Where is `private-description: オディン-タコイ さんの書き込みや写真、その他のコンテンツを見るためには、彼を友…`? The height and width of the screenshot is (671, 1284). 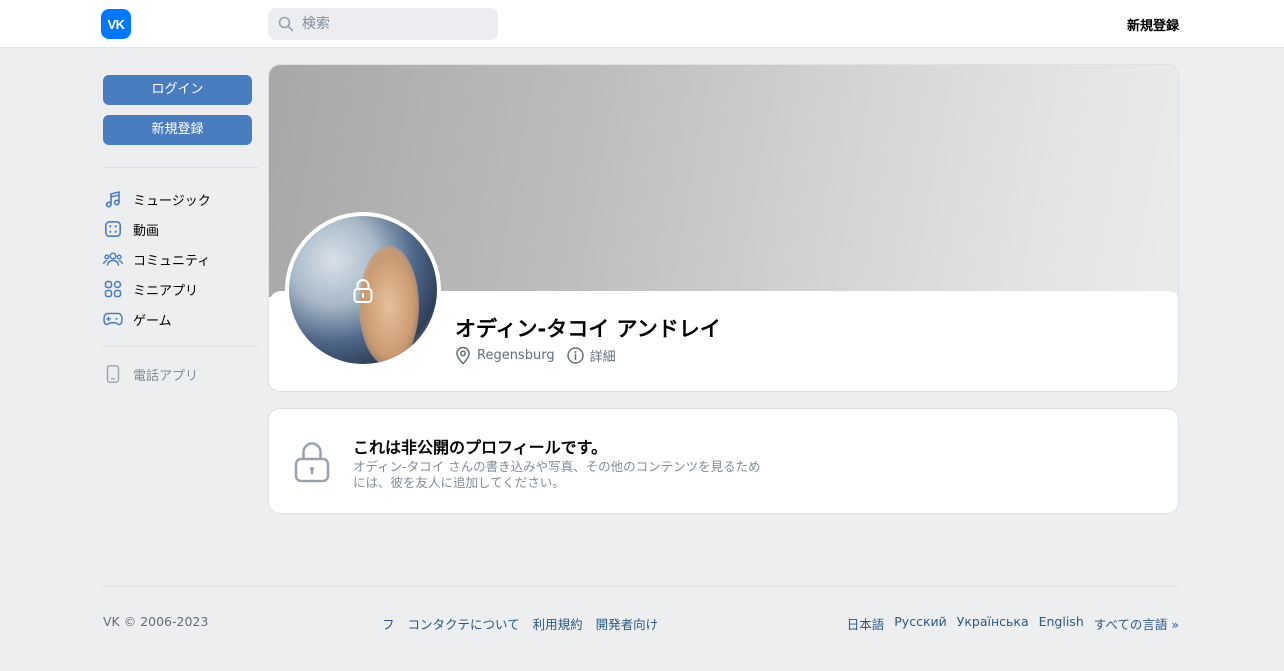 private-description: オディン-タコイ さんの書き込みや写真、その他のコンテンツを見るためには、彼を友… is located at coordinates (557, 474).